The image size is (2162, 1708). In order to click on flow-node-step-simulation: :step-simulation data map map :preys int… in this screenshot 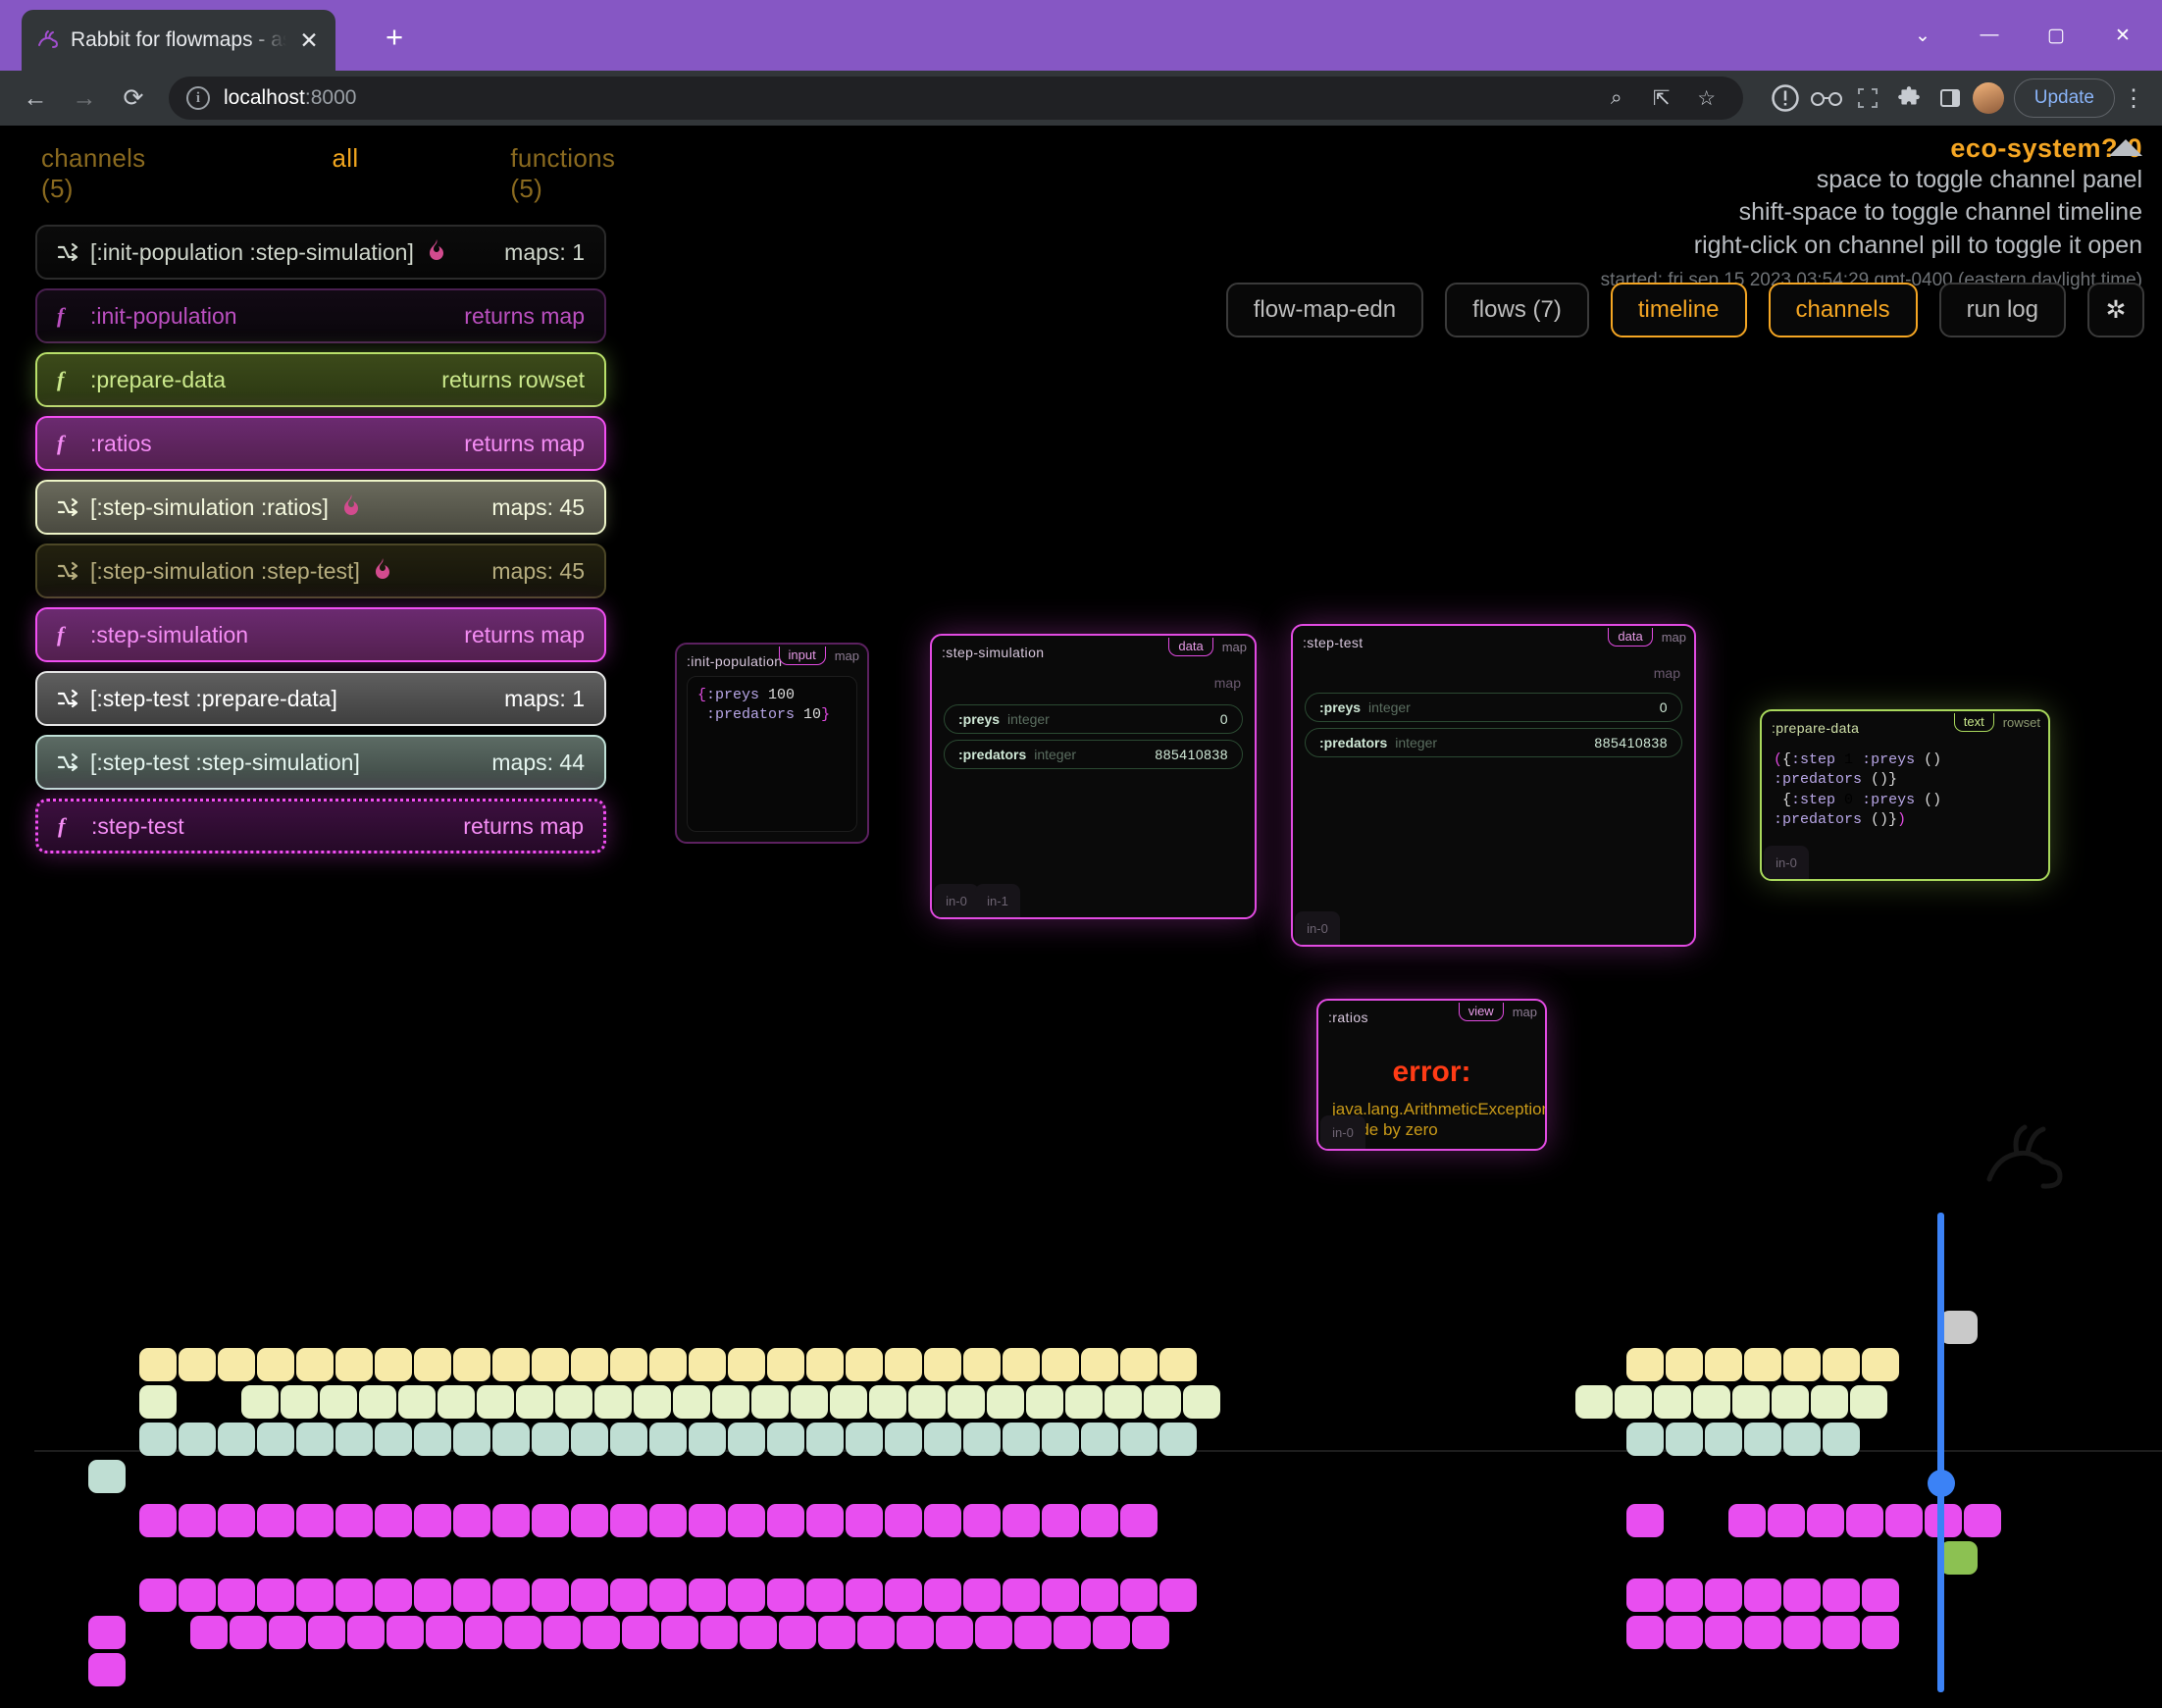, I will do `click(1093, 776)`.